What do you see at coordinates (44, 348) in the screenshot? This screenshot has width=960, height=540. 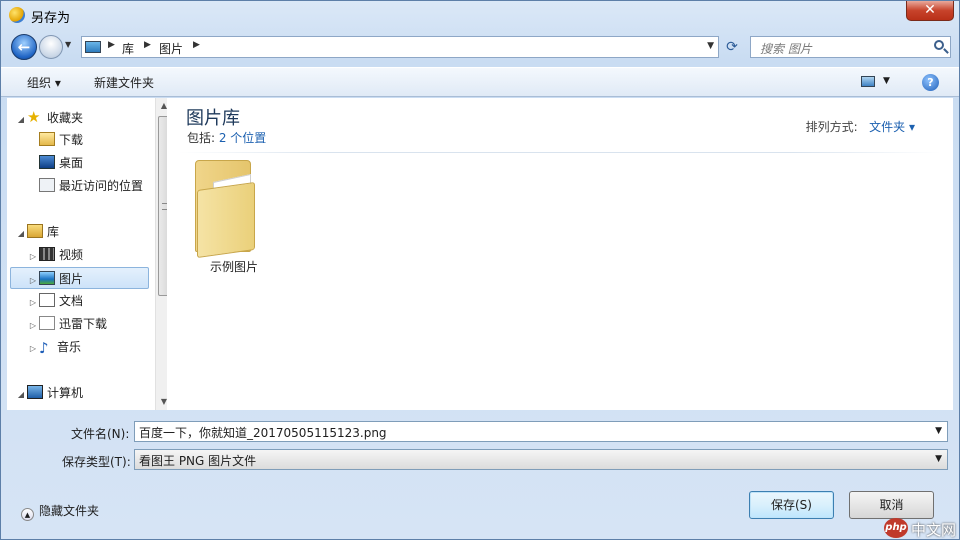 I see `music-note-icon: ♪` at bounding box center [44, 348].